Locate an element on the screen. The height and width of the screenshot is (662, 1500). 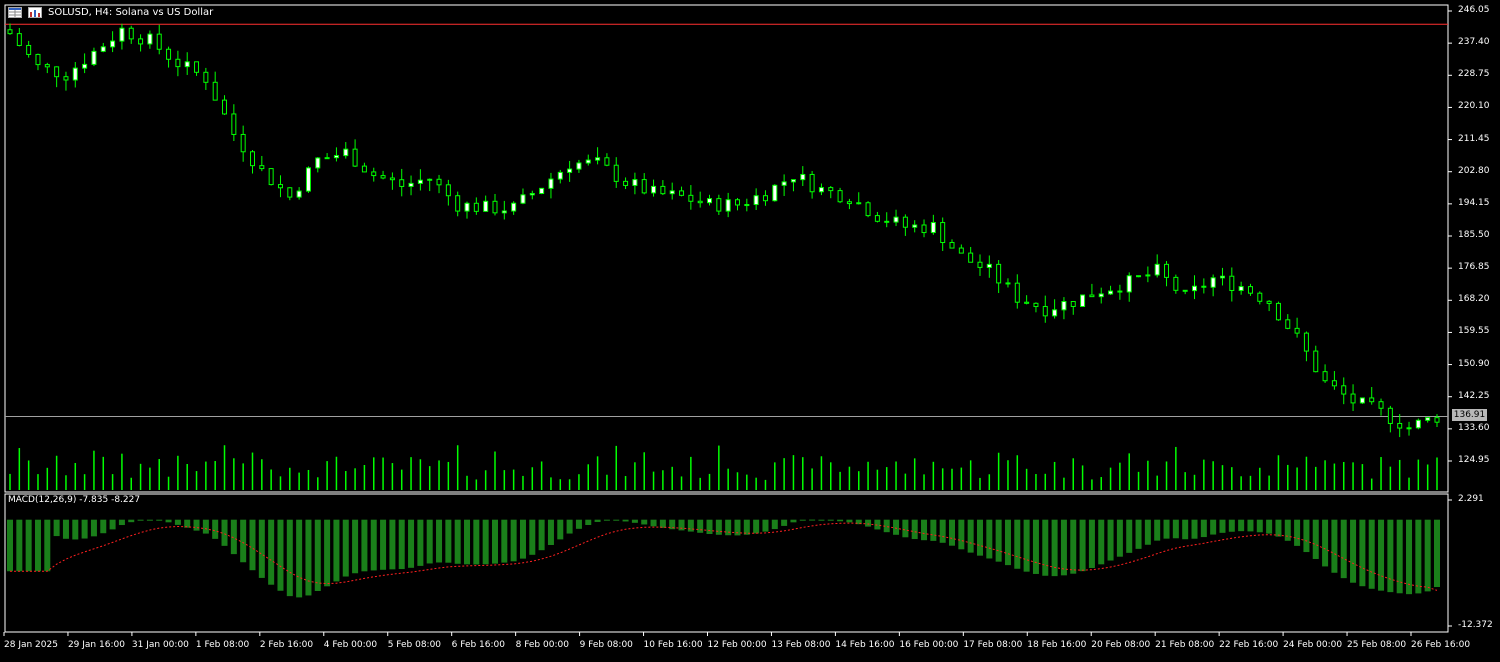
chart-icon is located at coordinates (35, 12).